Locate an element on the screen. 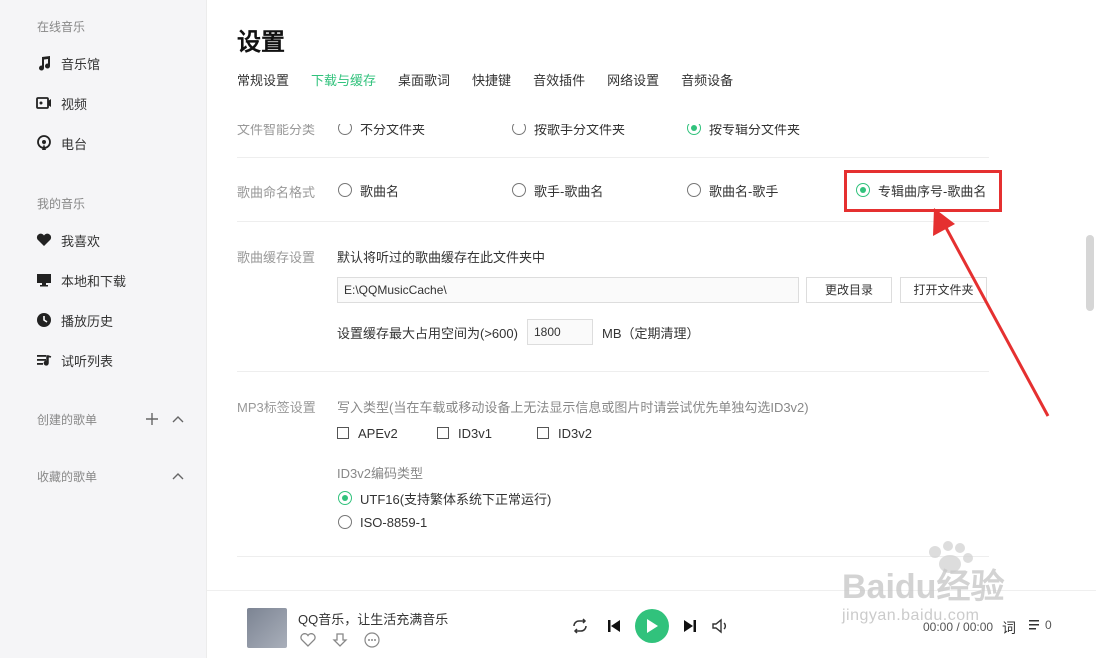 This screenshot has height=658, width=1096. playback-time: 00:00 / 00:00 is located at coordinates (958, 627).